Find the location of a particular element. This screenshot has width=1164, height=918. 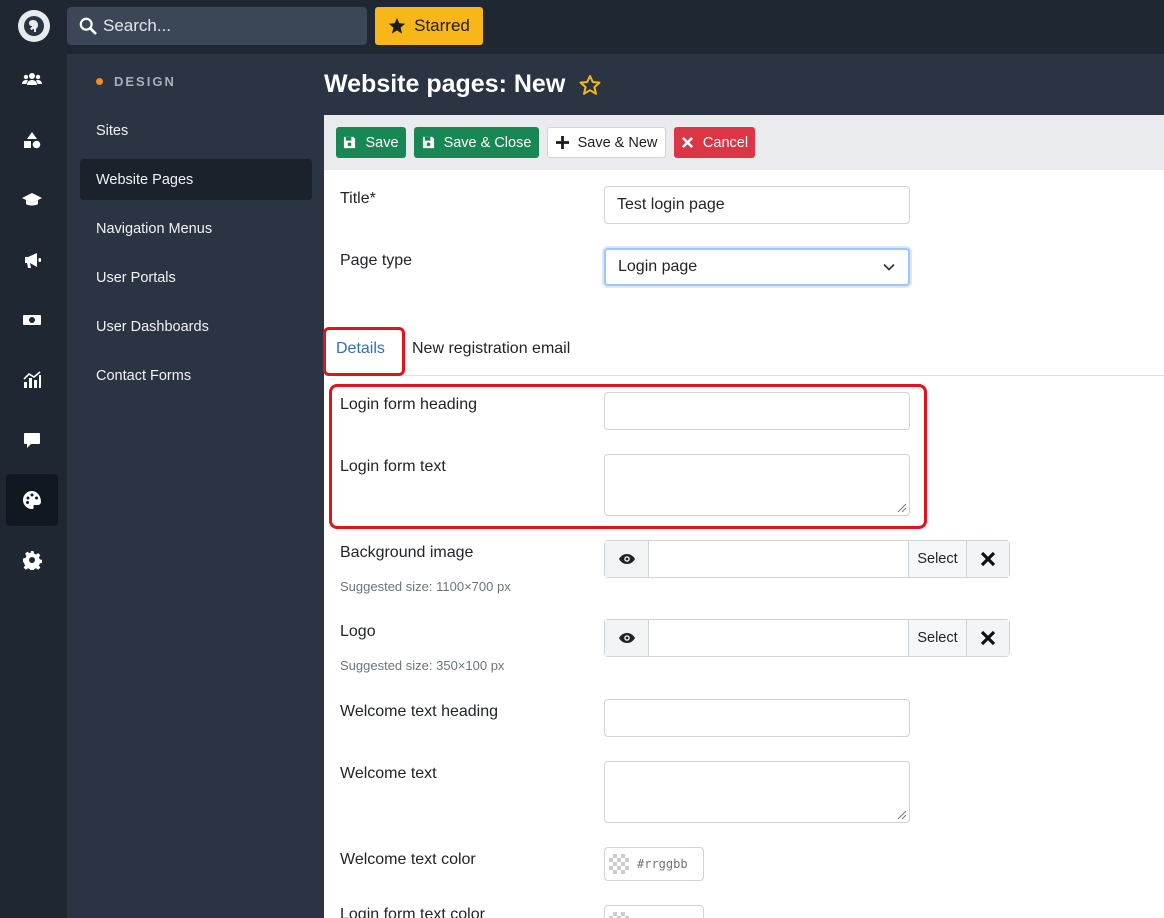

save-new-button: Save & New is located at coordinates (606, 142).